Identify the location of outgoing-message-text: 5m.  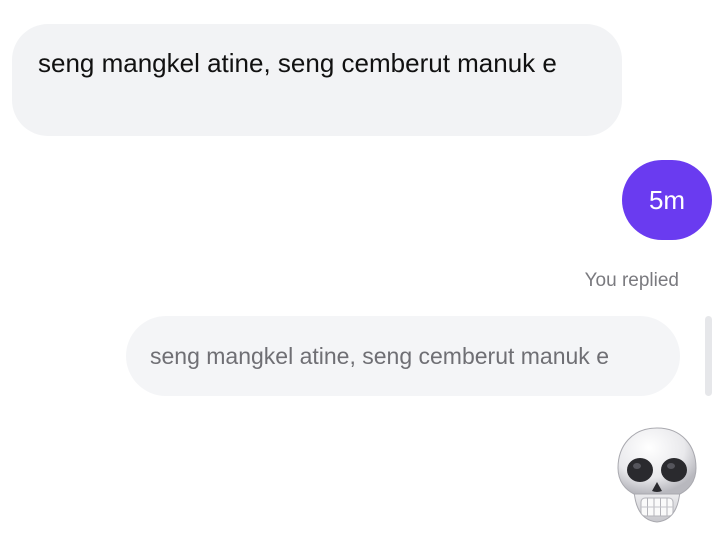
(667, 199).